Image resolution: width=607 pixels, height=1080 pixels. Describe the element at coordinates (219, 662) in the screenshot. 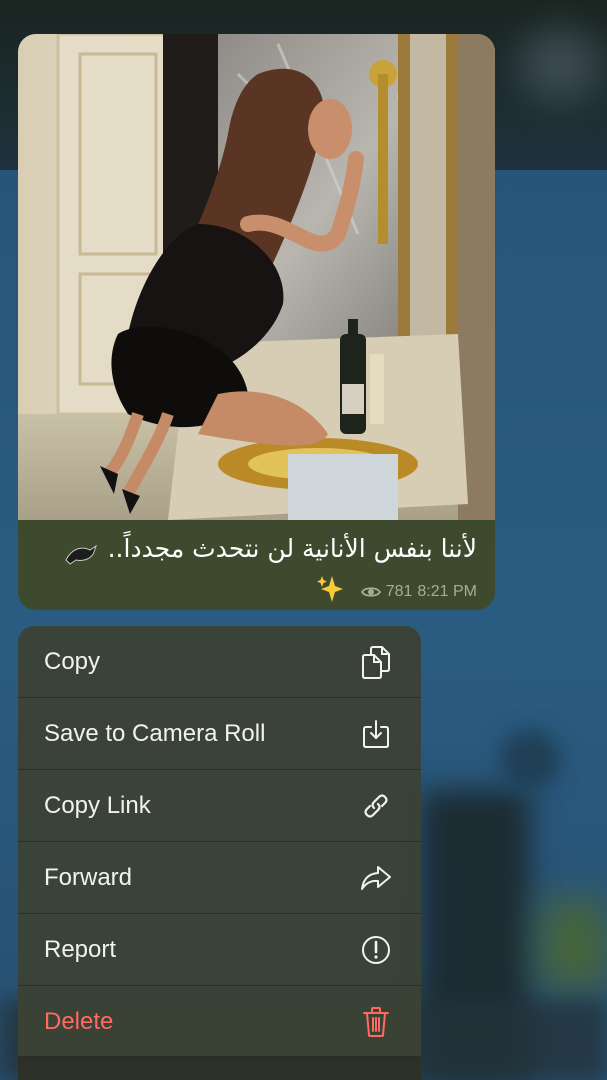

I see `menu-item-copy: Copy` at that location.